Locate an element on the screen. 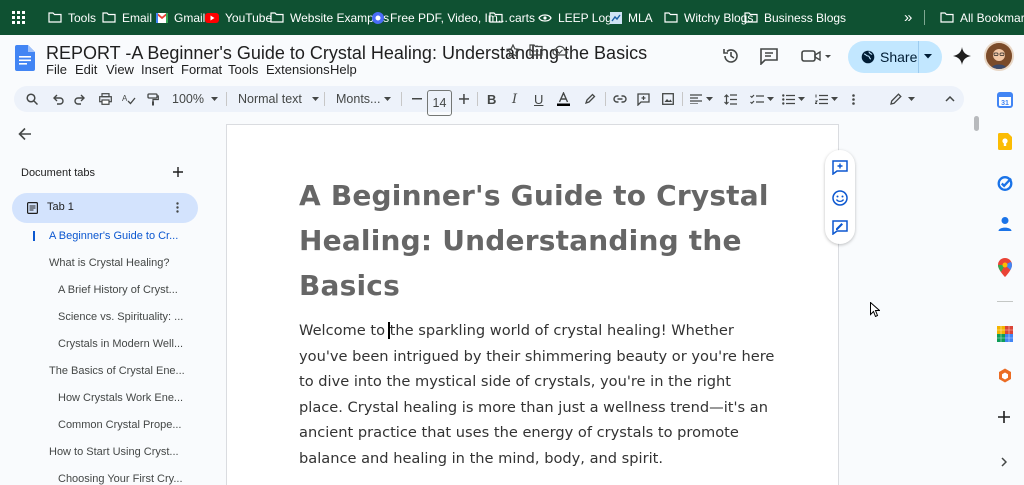 This screenshot has width=1024, height=485. bold-icon: B is located at coordinates (491, 99).